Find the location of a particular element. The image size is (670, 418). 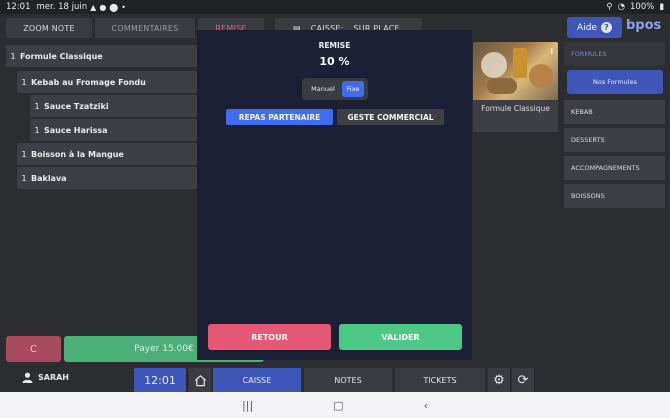

order-item: 1 Boisson à la Mangue is located at coordinates (107, 154).